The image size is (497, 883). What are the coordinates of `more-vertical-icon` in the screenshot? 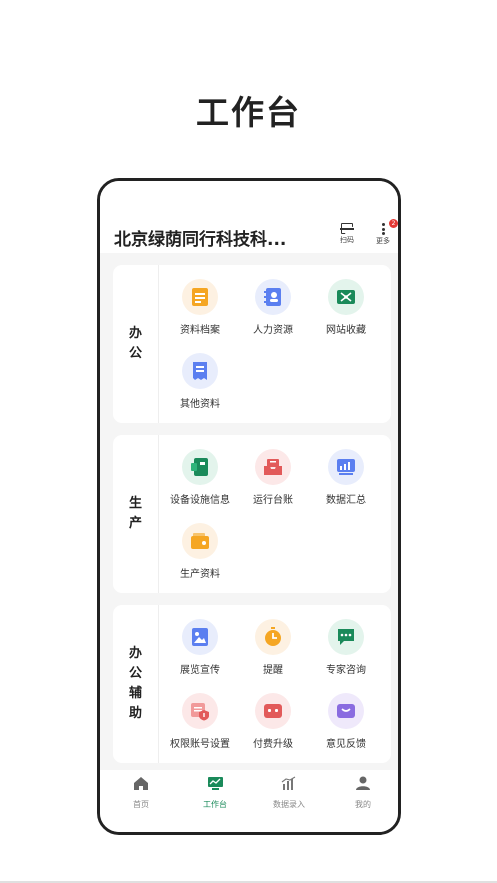 It's located at (383, 229).